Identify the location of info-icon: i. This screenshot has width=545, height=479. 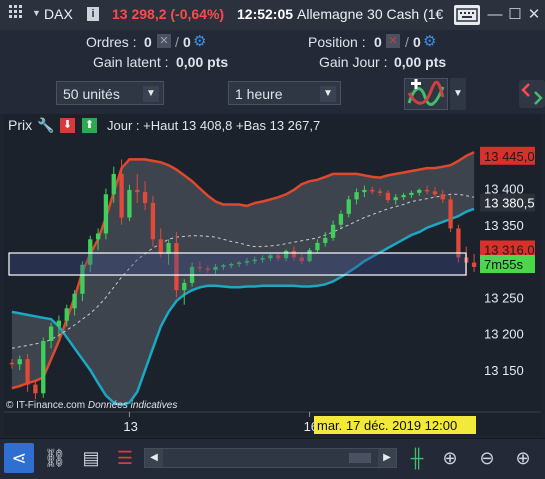
(93, 14).